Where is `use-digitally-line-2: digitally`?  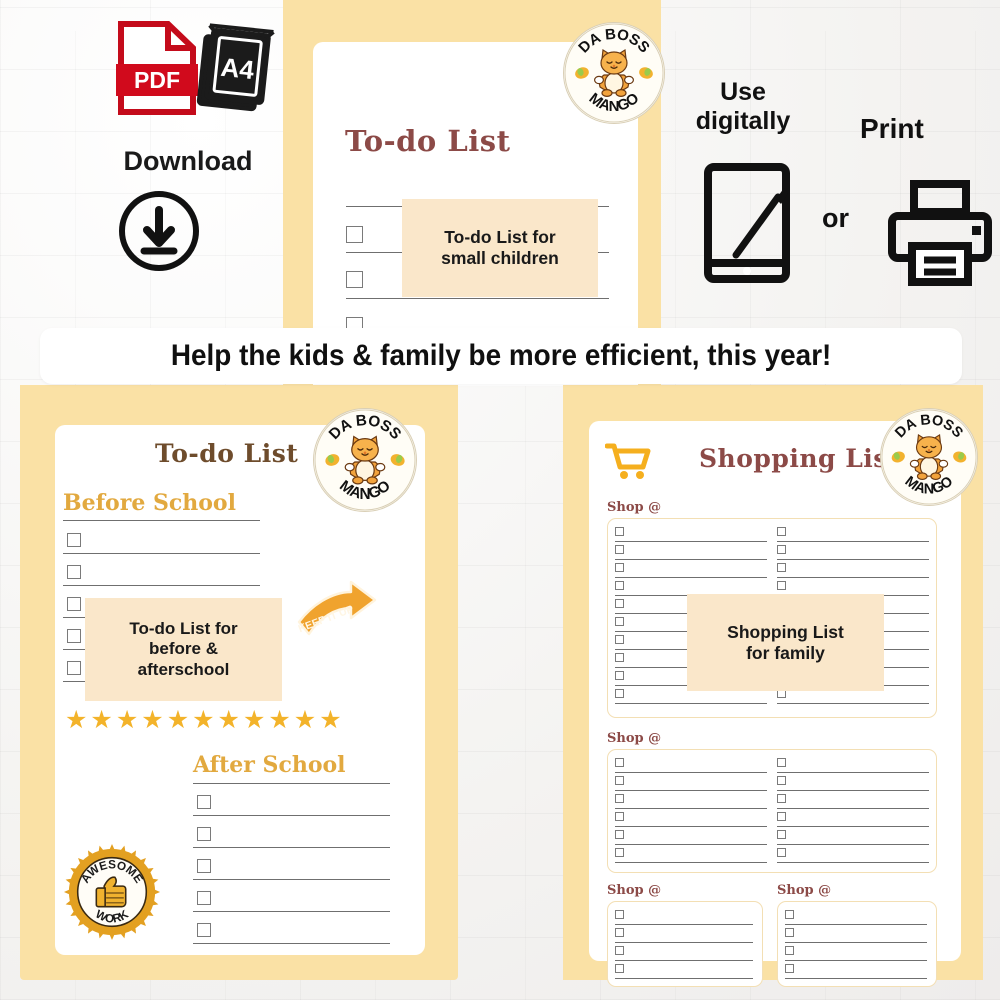
use-digitally-line-2: digitally is located at coordinates (743, 121).